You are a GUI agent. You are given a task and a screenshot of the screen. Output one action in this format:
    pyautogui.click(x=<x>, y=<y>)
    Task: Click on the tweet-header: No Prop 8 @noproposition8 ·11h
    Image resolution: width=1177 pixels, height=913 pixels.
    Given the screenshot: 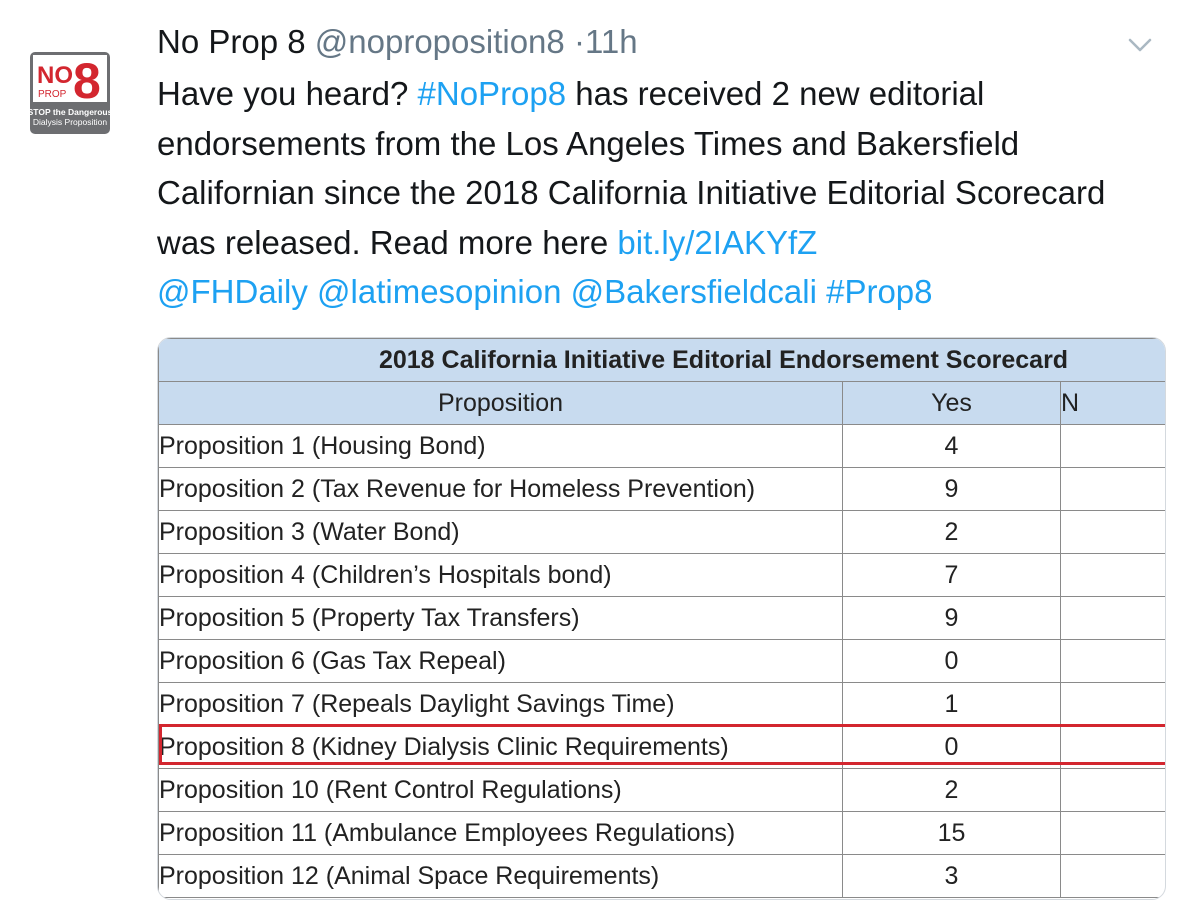 What is the action you would take?
    pyautogui.click(x=397, y=42)
    